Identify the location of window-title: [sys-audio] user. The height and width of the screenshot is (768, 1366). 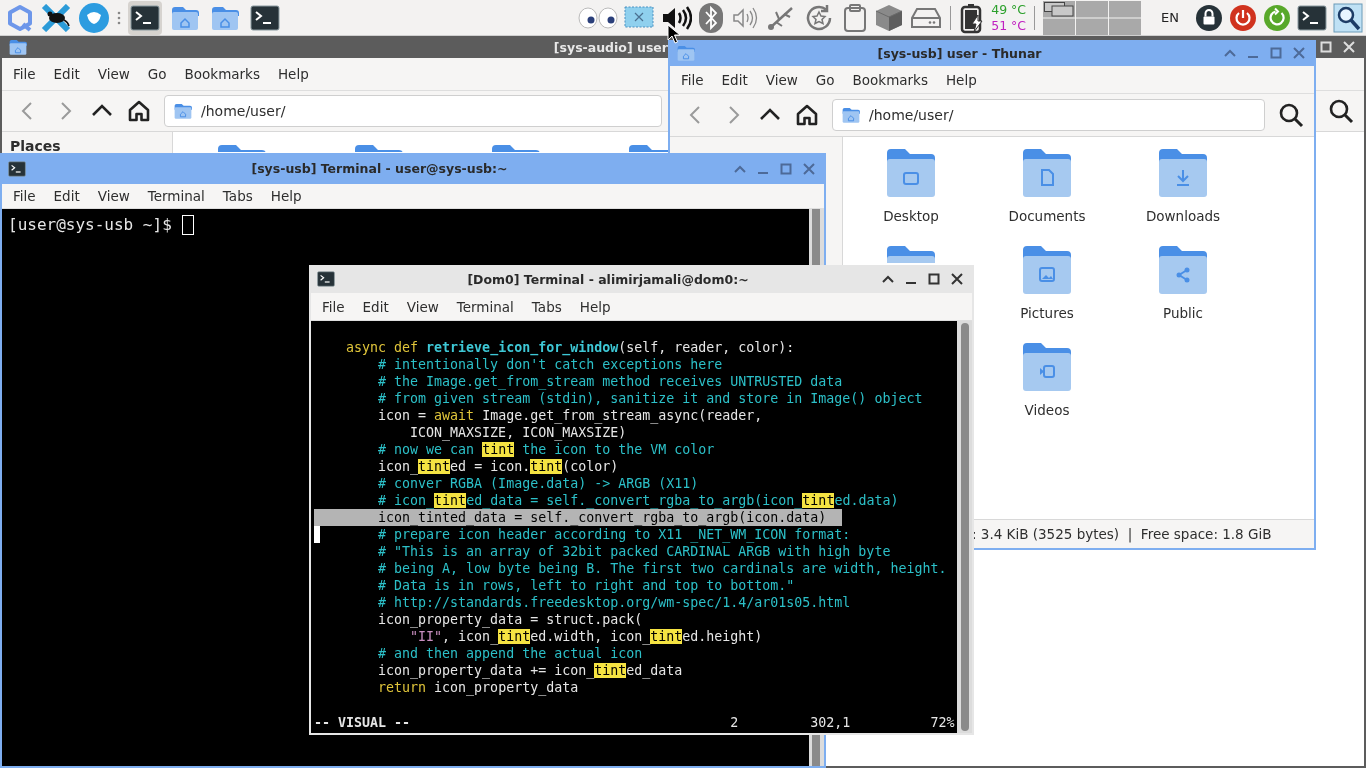
(610, 47).